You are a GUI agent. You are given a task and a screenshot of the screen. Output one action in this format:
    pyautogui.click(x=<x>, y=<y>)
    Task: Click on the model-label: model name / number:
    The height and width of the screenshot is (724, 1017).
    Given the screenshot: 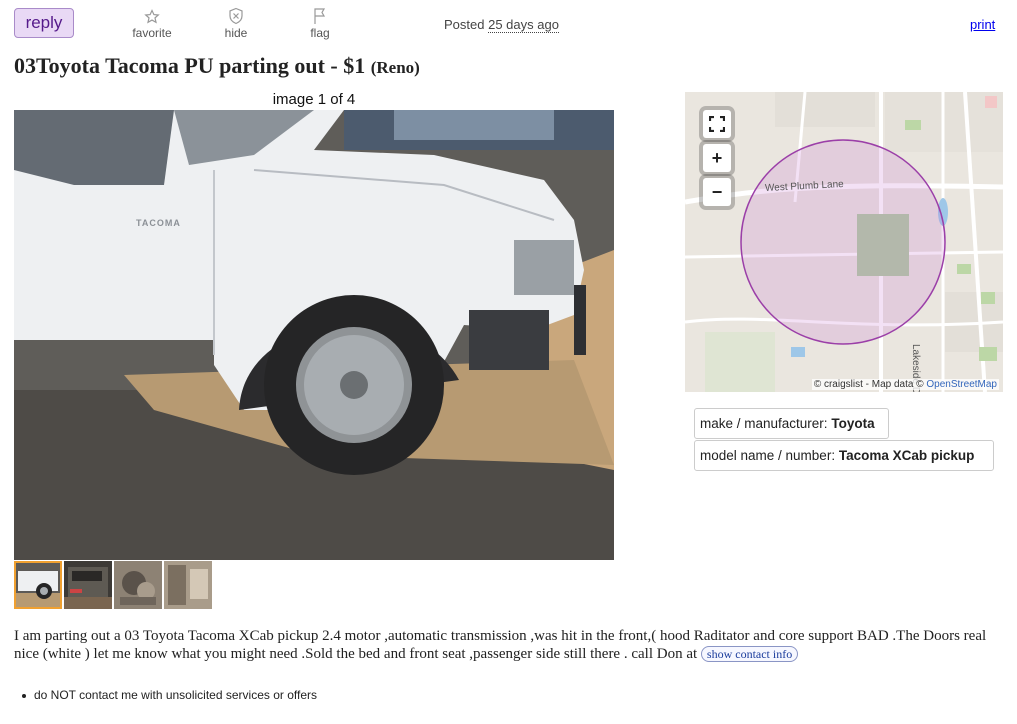 What is the action you would take?
    pyautogui.click(x=768, y=455)
    